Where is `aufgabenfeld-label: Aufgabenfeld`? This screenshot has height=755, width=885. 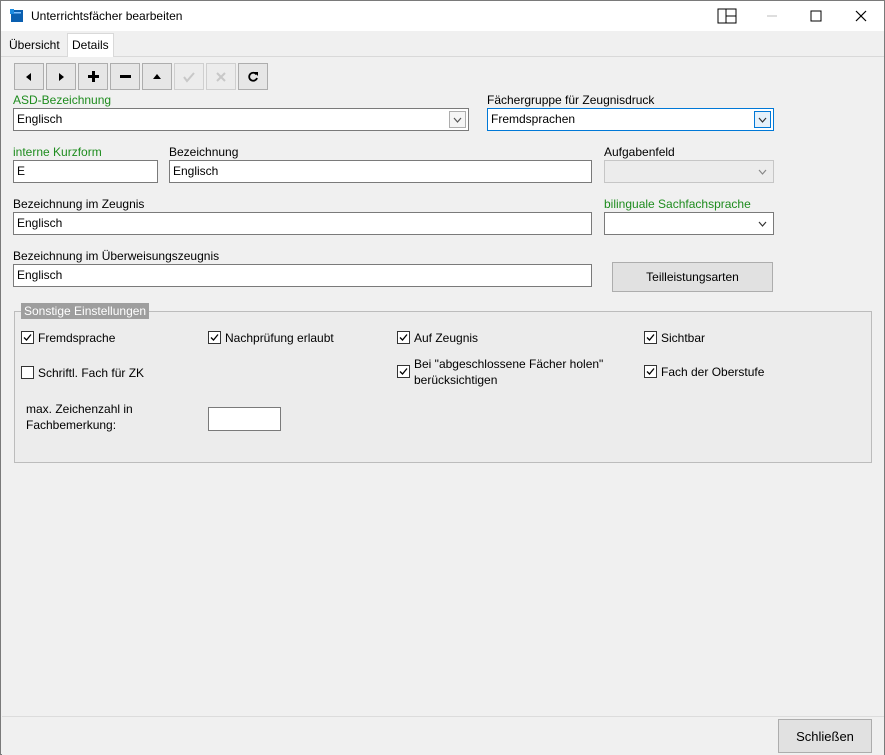 aufgabenfeld-label: Aufgabenfeld is located at coordinates (639, 152).